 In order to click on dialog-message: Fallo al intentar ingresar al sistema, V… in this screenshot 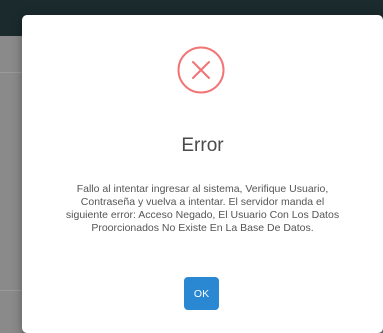, I will do `click(202, 208)`.